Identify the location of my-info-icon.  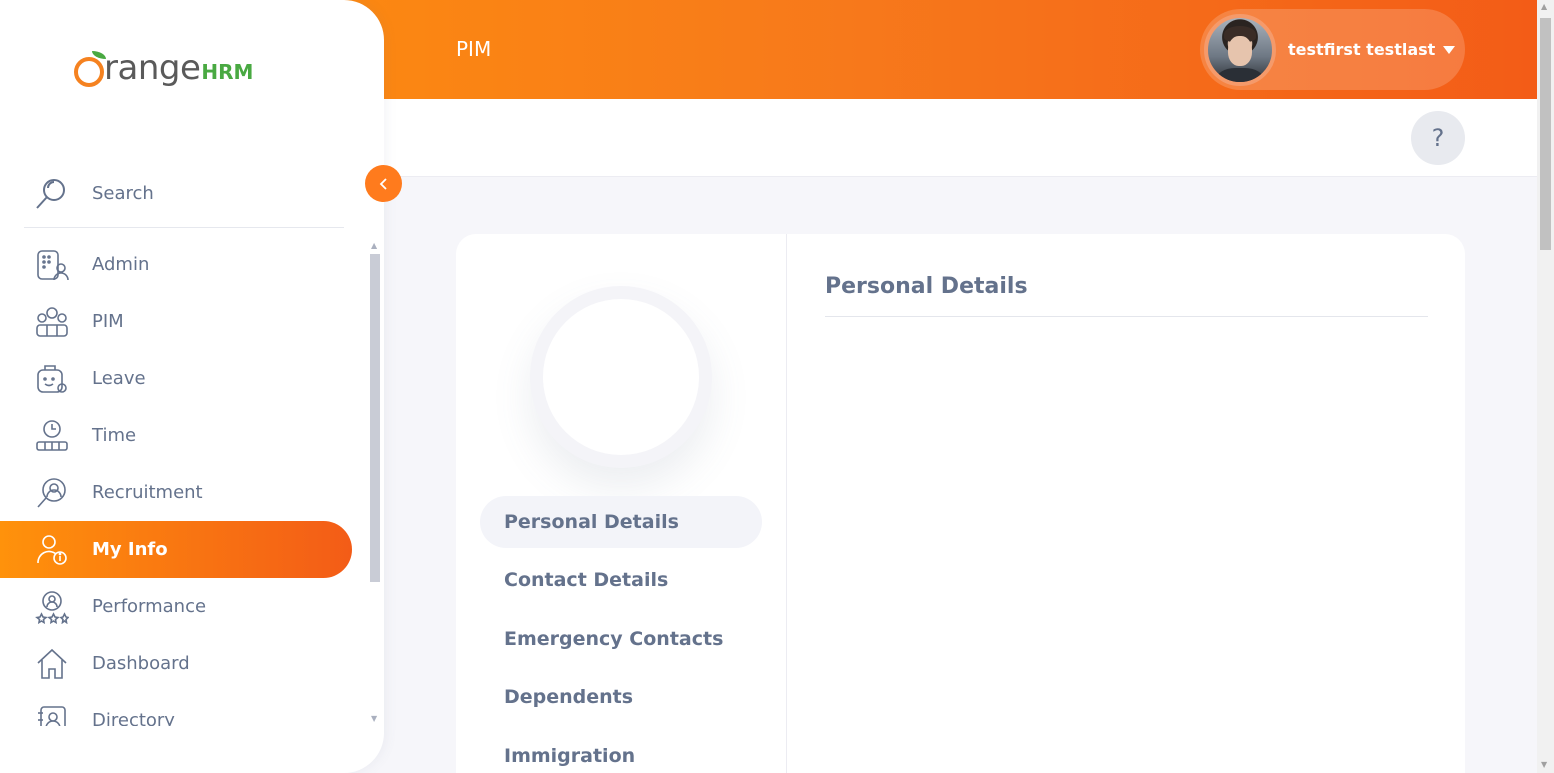
(52, 550).